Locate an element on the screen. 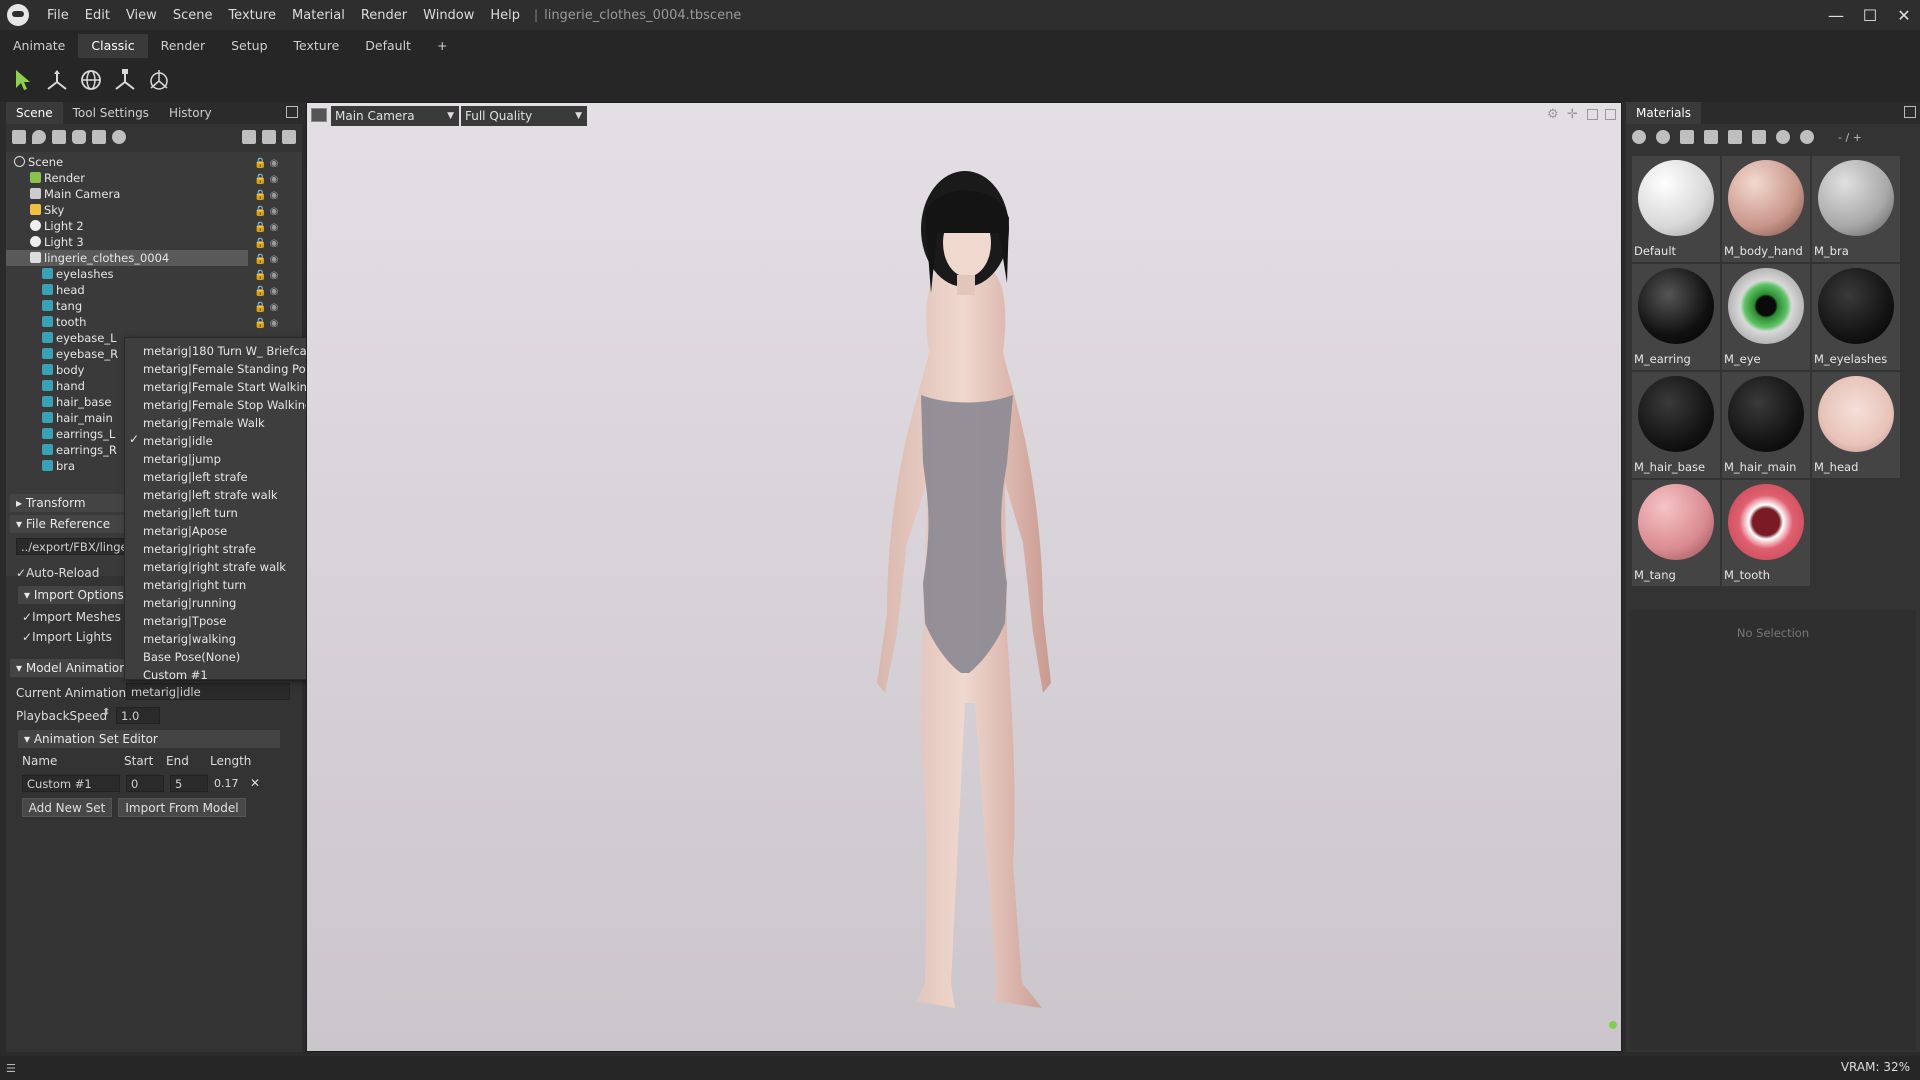  animation-menu-item: metarig|Female Start Walking is located at coordinates (228, 387).